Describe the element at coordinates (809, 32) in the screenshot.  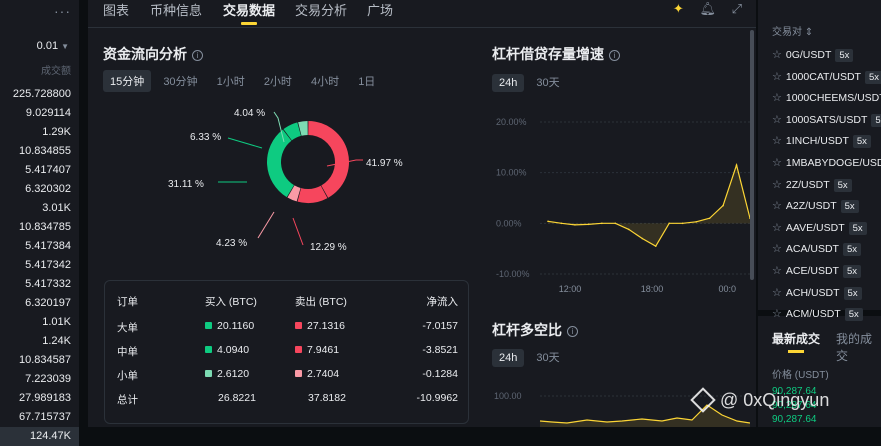
I see `sort-icon: ⇕` at that location.